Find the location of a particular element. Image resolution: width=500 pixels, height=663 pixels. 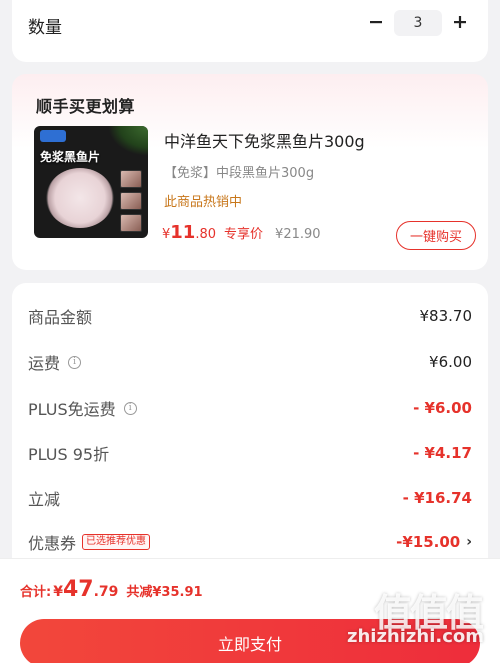

row-value: -¥15.00 is located at coordinates (428, 542).